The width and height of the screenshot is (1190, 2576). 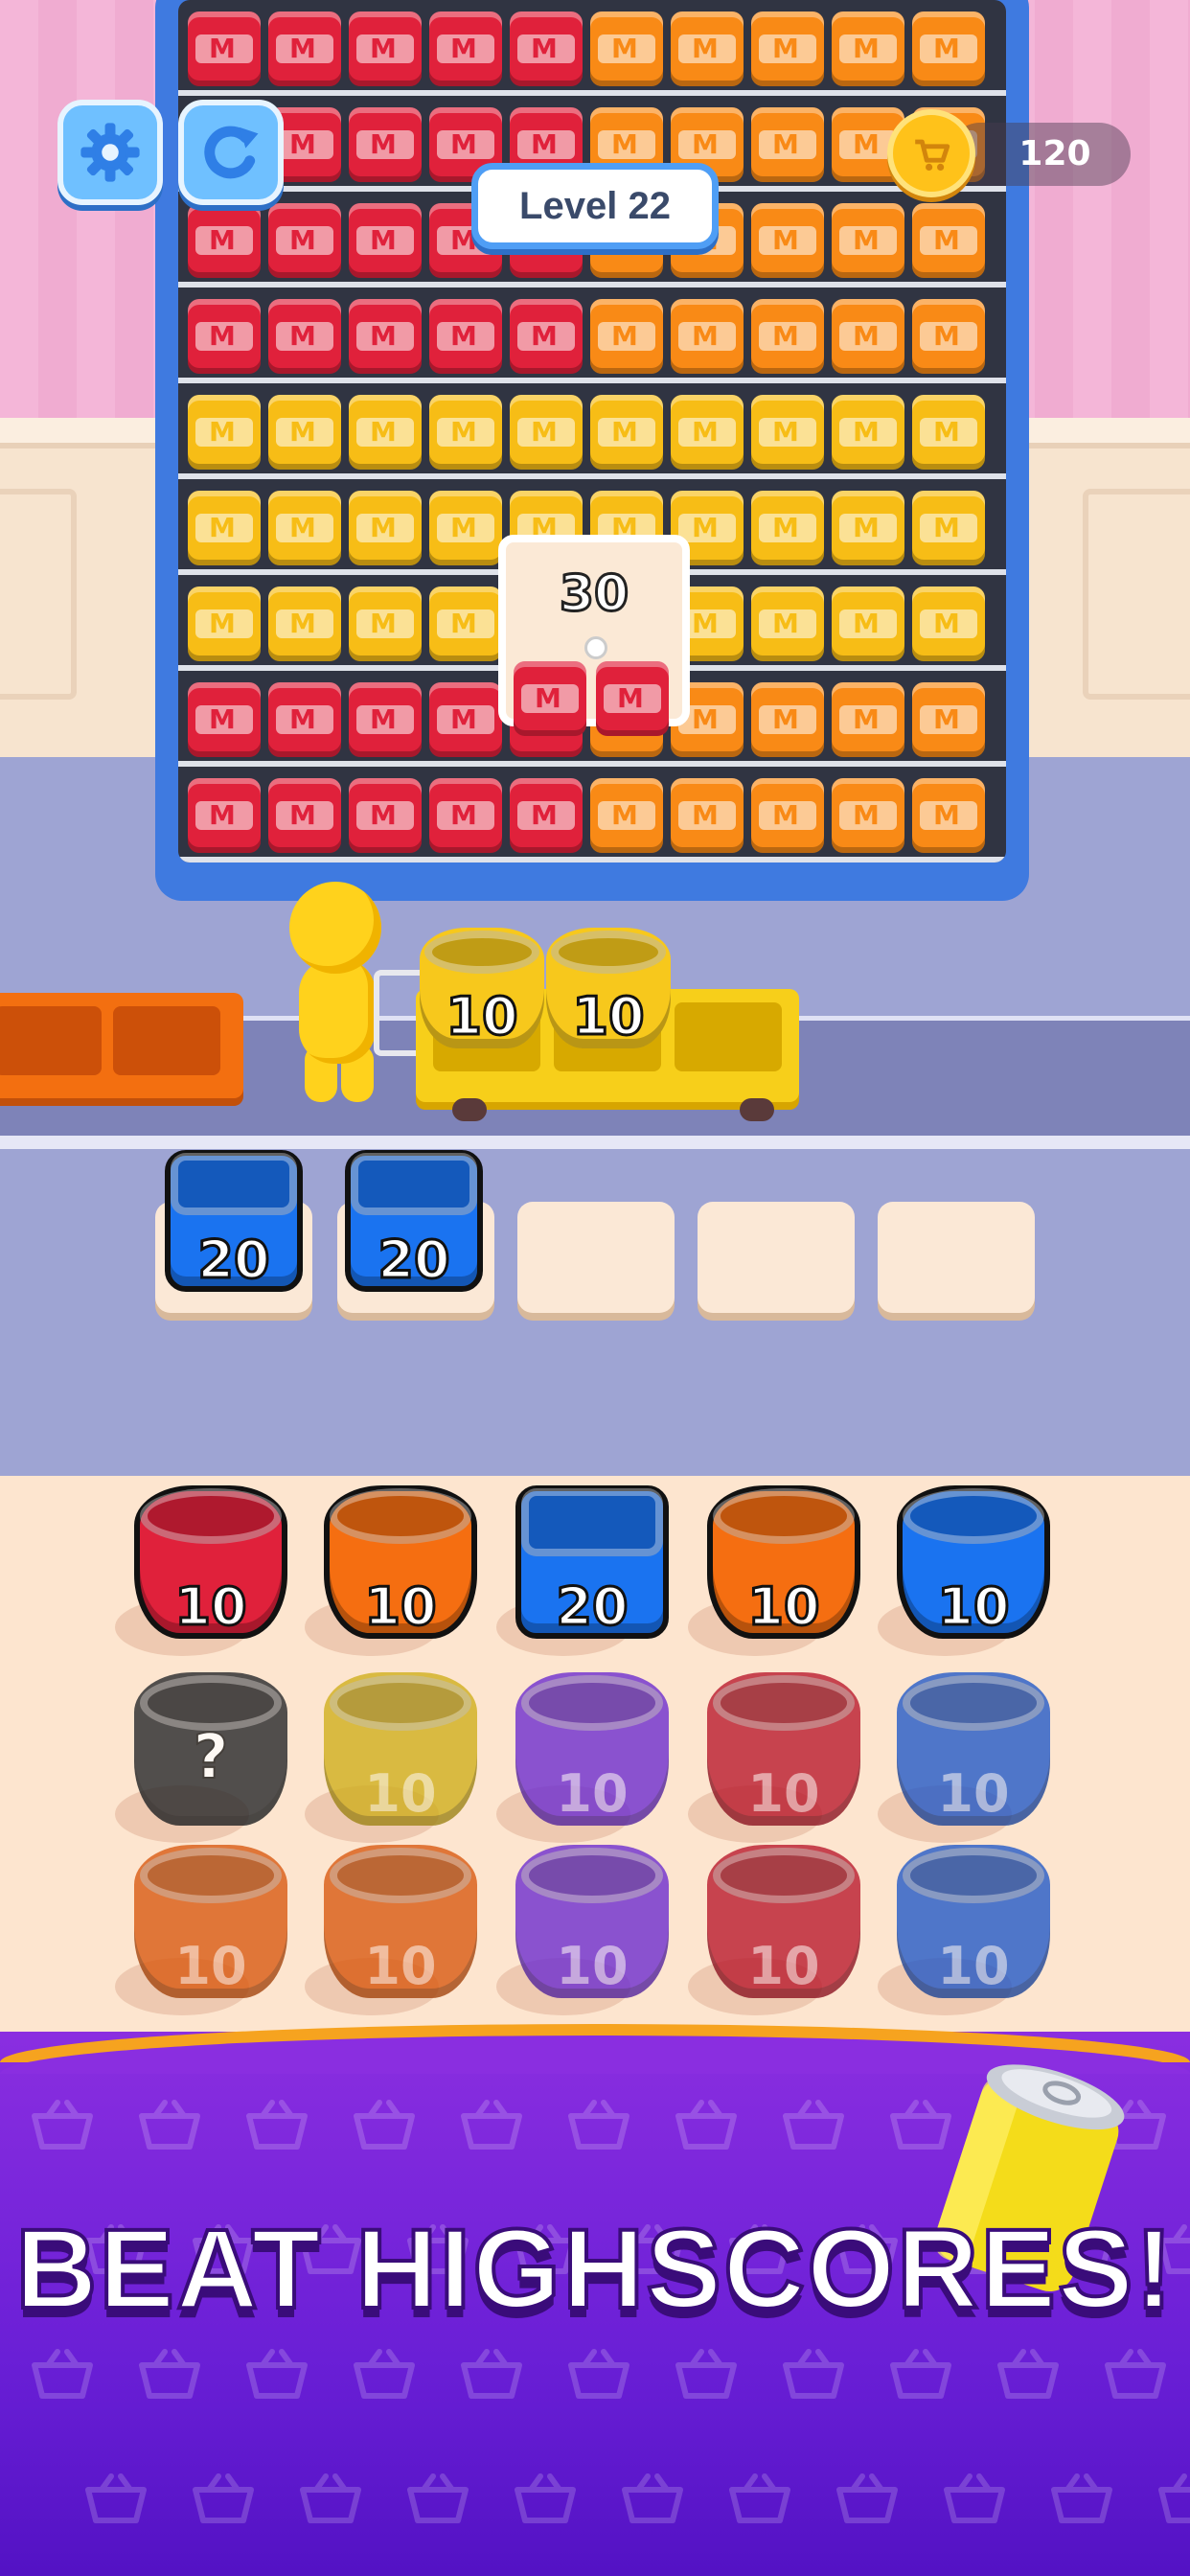 I want to click on wall-panel-left, so click(x=39, y=594).